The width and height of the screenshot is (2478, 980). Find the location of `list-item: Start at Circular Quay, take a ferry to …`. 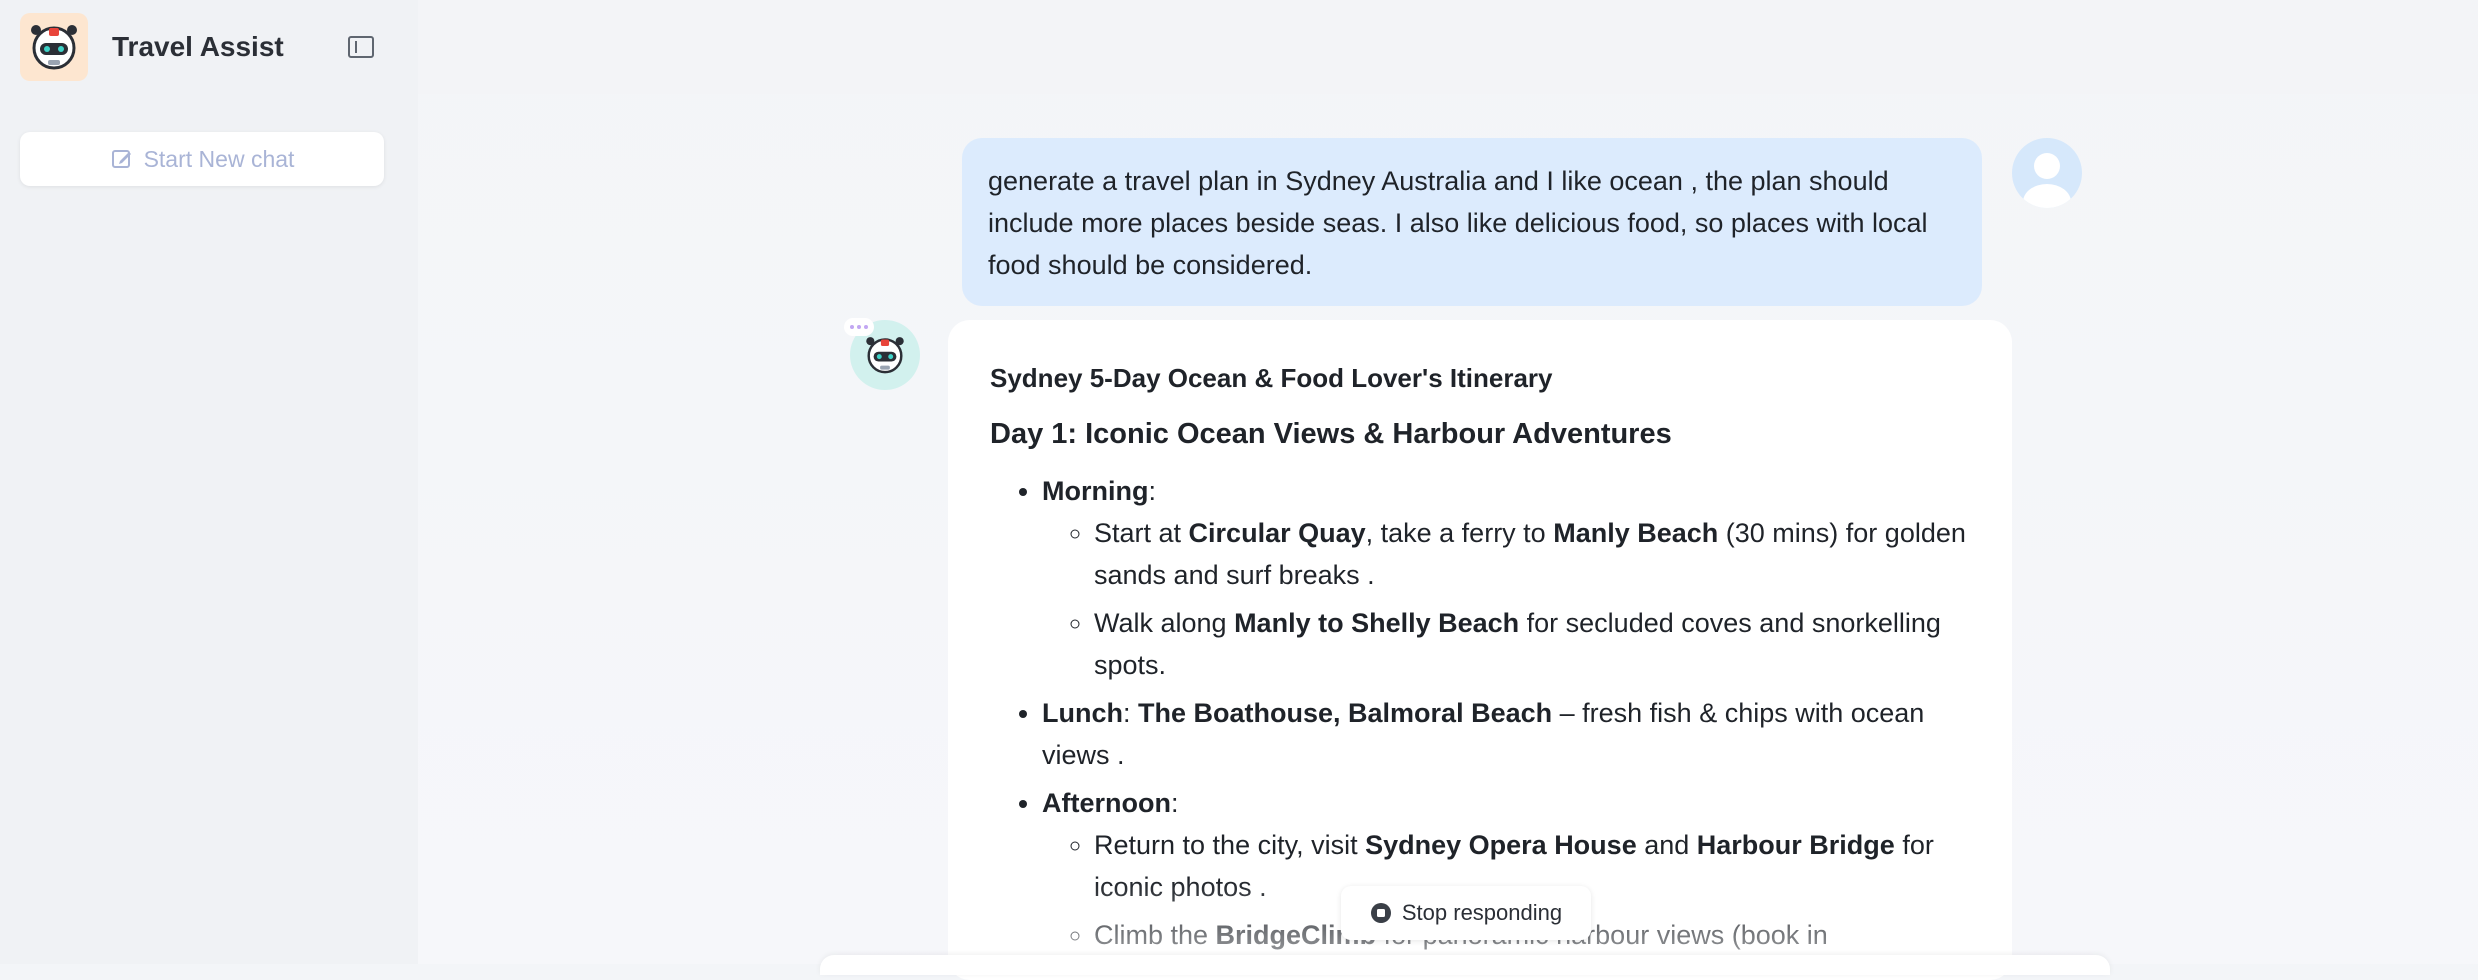

list-item: Start at Circular Quay, take a ferry to … is located at coordinates (1533, 554).